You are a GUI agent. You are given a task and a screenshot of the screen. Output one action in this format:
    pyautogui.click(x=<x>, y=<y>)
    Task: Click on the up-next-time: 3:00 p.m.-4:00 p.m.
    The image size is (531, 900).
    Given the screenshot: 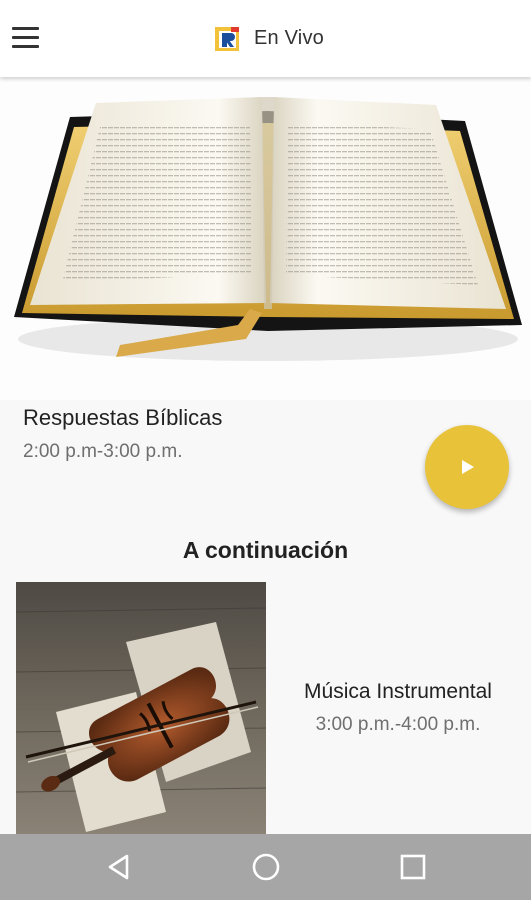 What is the action you would take?
    pyautogui.click(x=398, y=724)
    